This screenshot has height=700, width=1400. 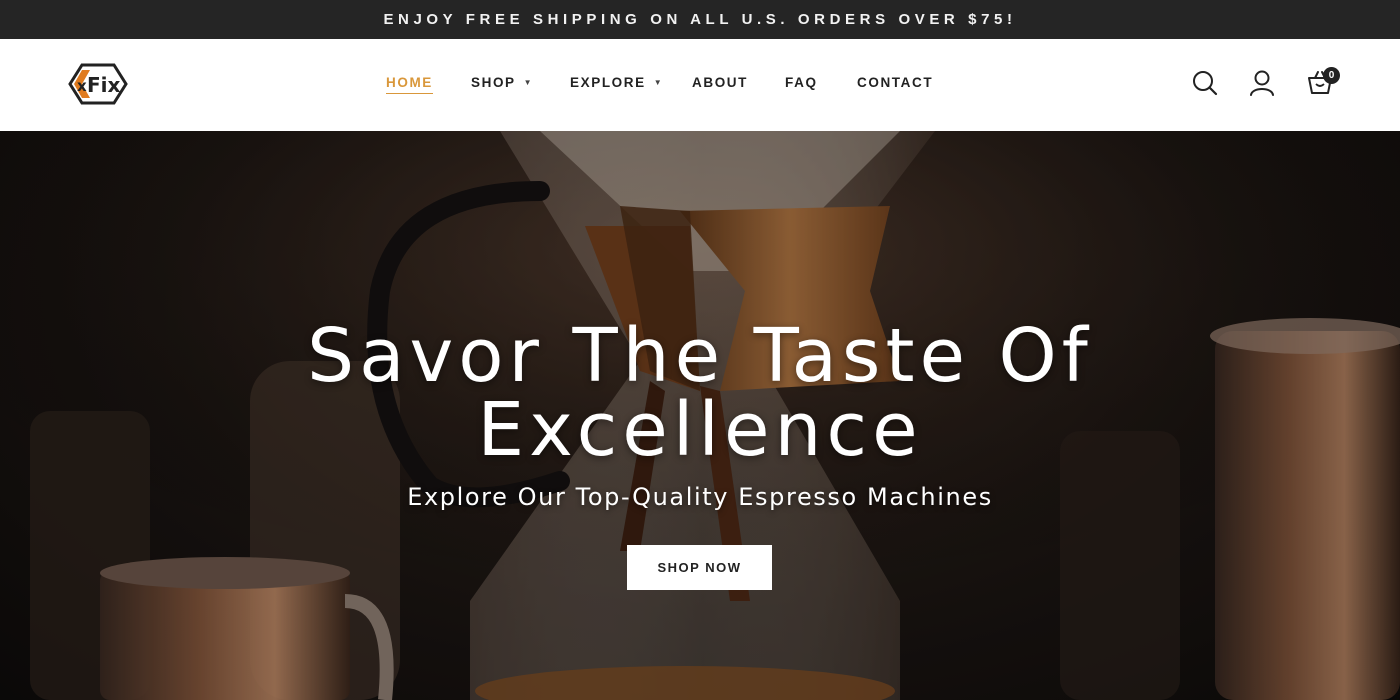 I want to click on nav-item-about: ABOUT, so click(x=720, y=82).